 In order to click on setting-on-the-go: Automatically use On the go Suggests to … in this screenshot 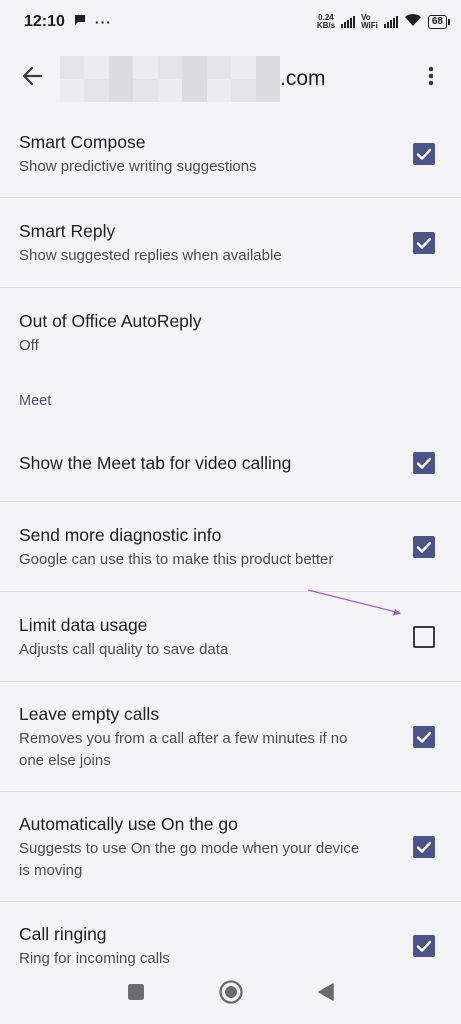, I will do `click(230, 847)`.